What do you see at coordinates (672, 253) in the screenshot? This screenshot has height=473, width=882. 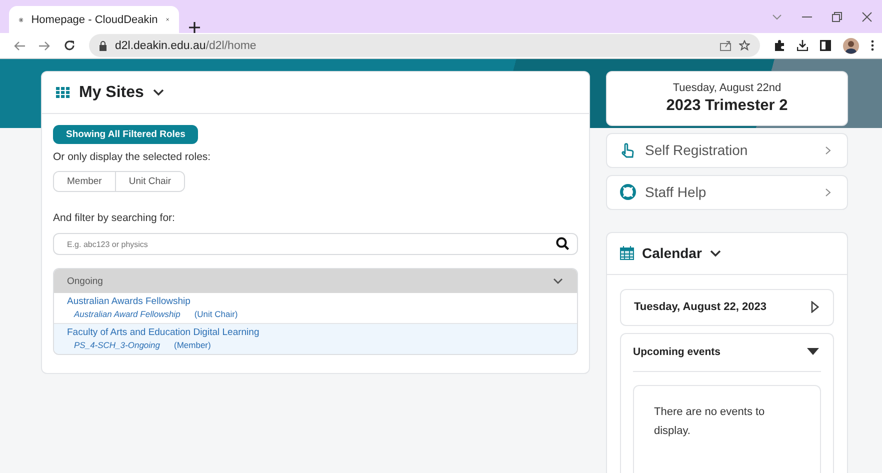 I see `card-title: Calendar` at bounding box center [672, 253].